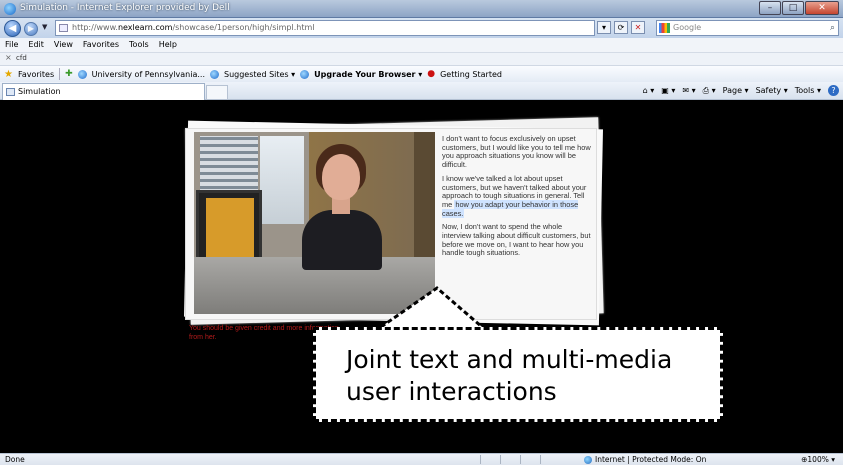  I want to click on menu-help: Help, so click(168, 45).